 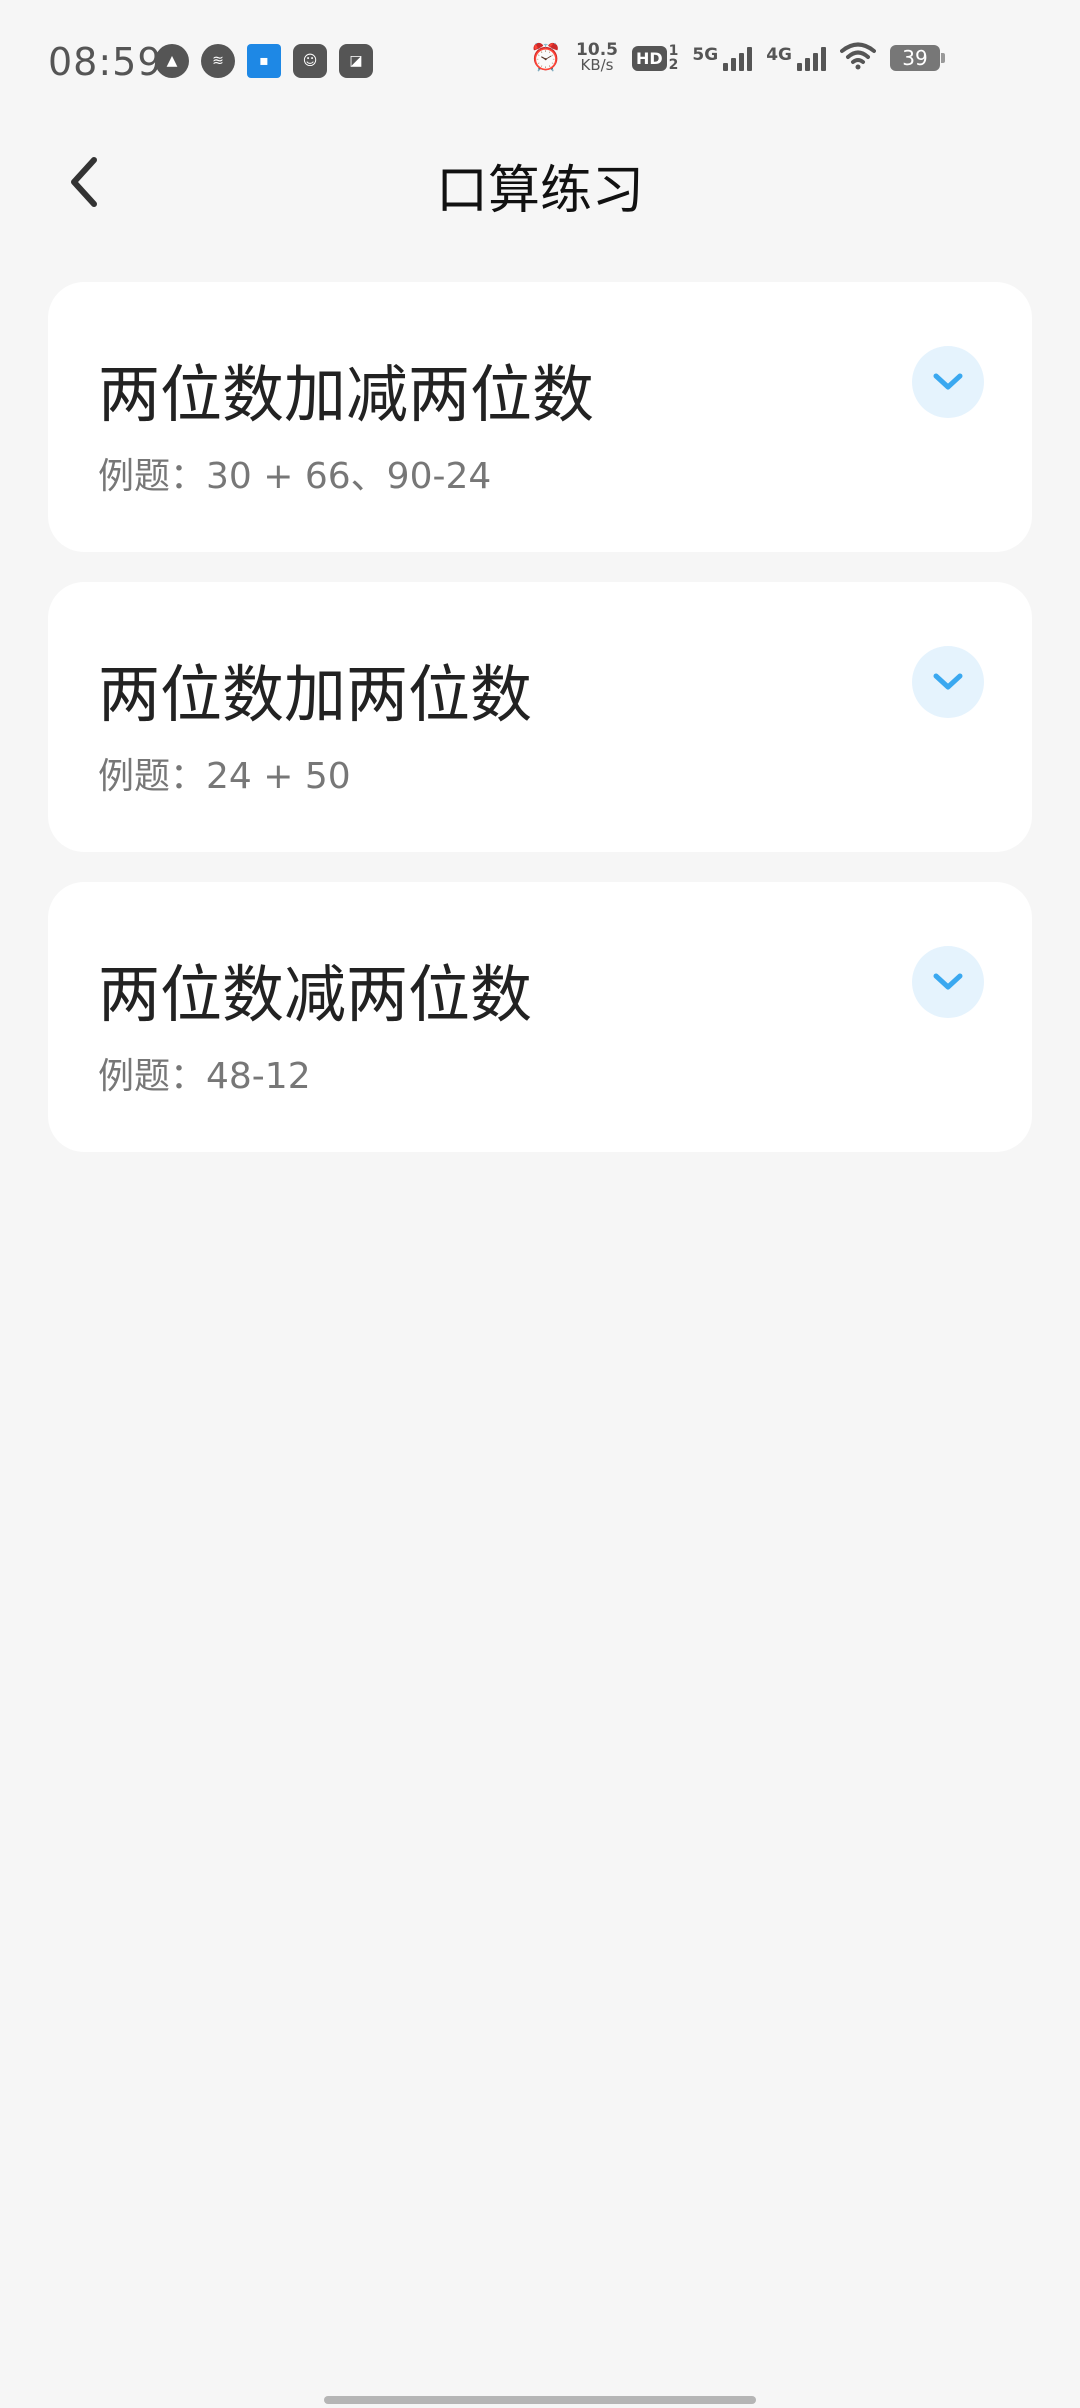 What do you see at coordinates (224, 776) in the screenshot?
I see `card-example: 例题：24 + 50` at bounding box center [224, 776].